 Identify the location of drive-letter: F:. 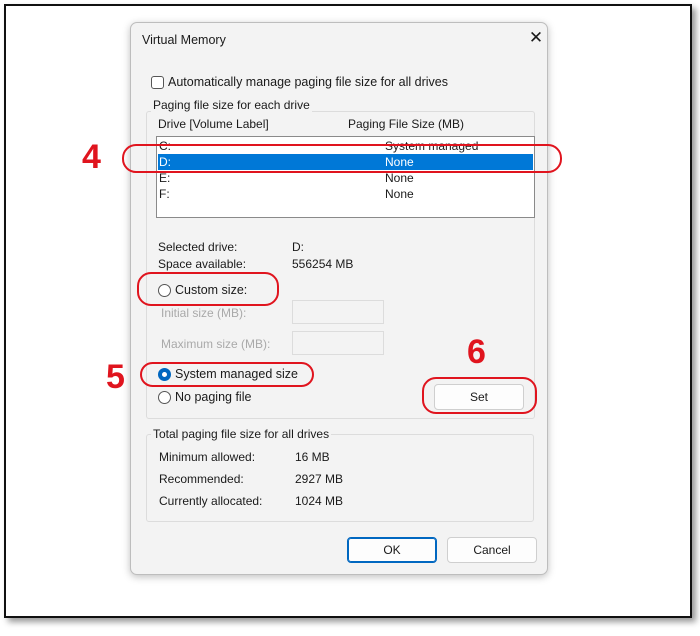
(164, 194).